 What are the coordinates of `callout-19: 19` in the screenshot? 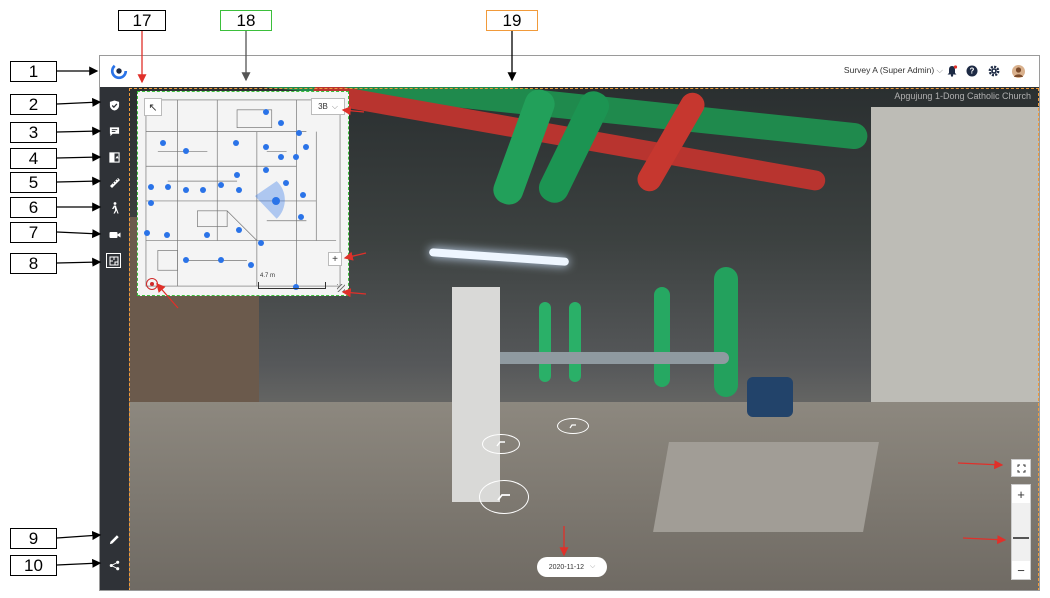 It's located at (512, 20).